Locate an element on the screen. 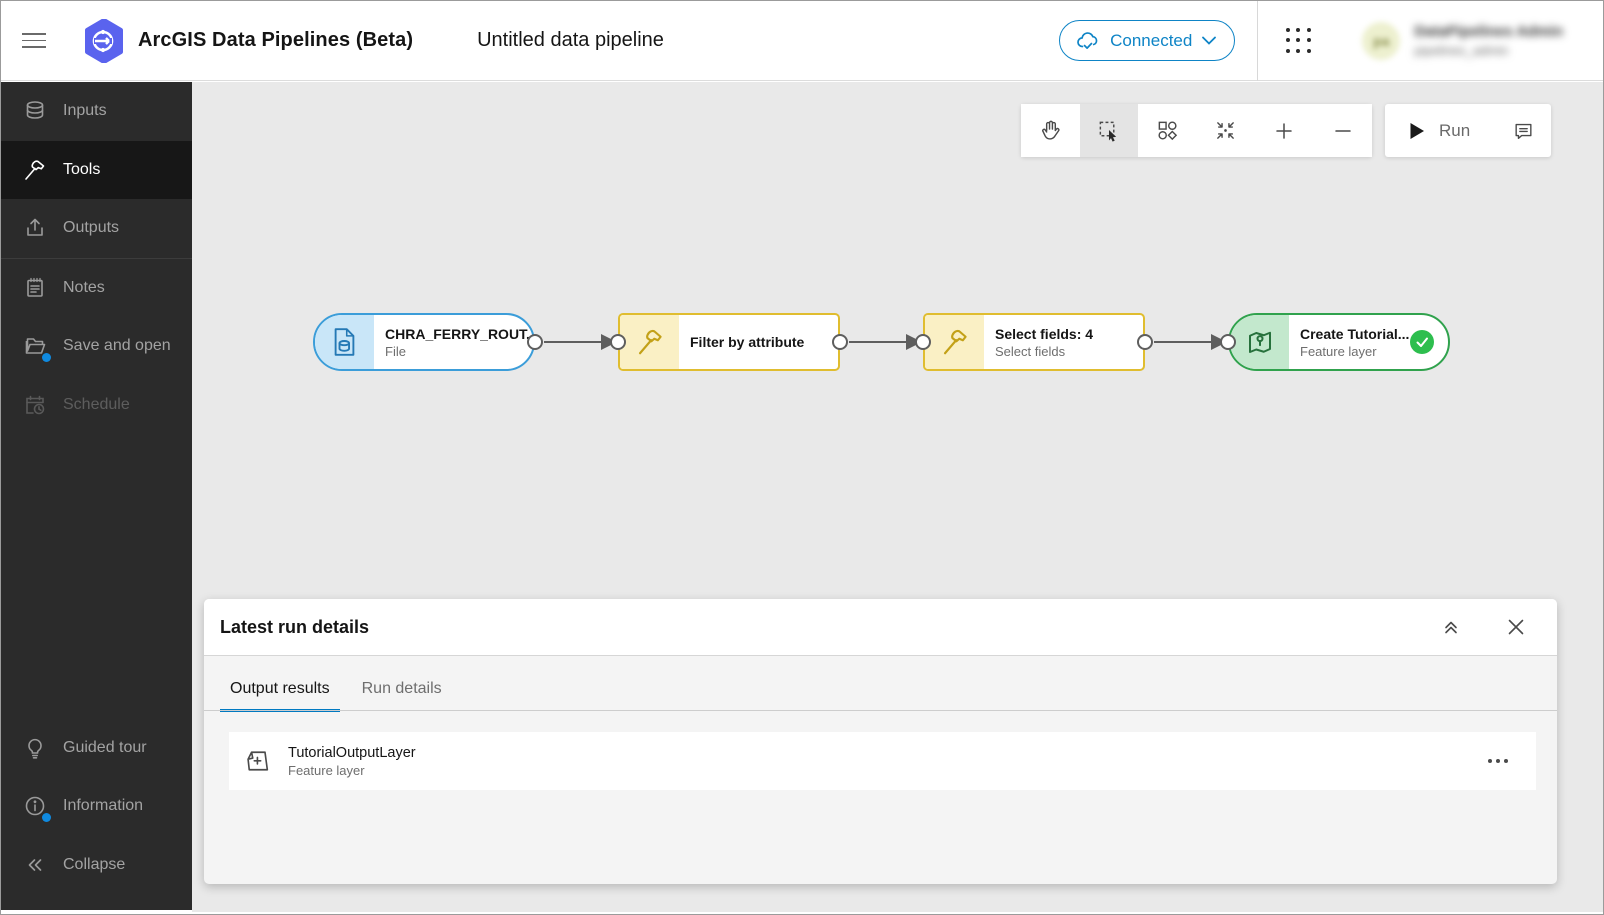 This screenshot has width=1604, height=915. info-circle-icon is located at coordinates (37, 808).